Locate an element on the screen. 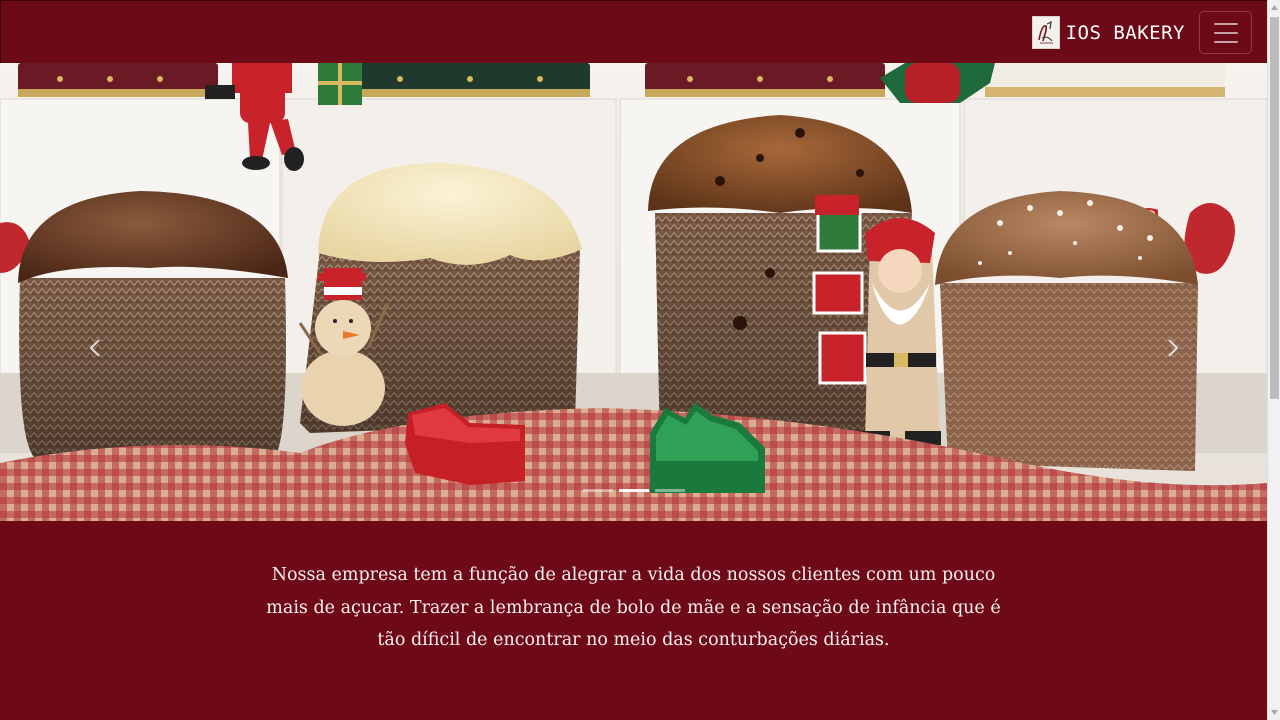  scrollbar-thumb is located at coordinates (1274, 208).